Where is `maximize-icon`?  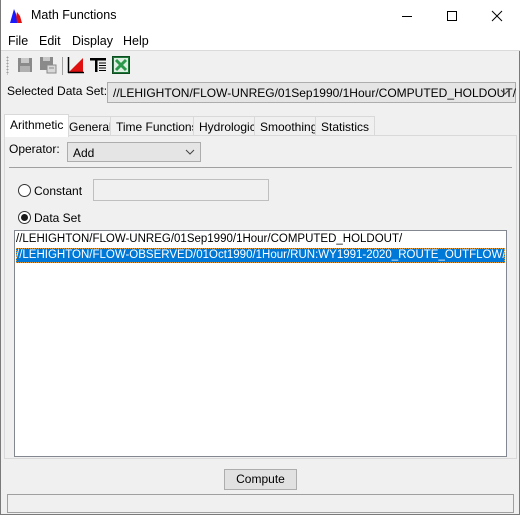 maximize-icon is located at coordinates (451, 15).